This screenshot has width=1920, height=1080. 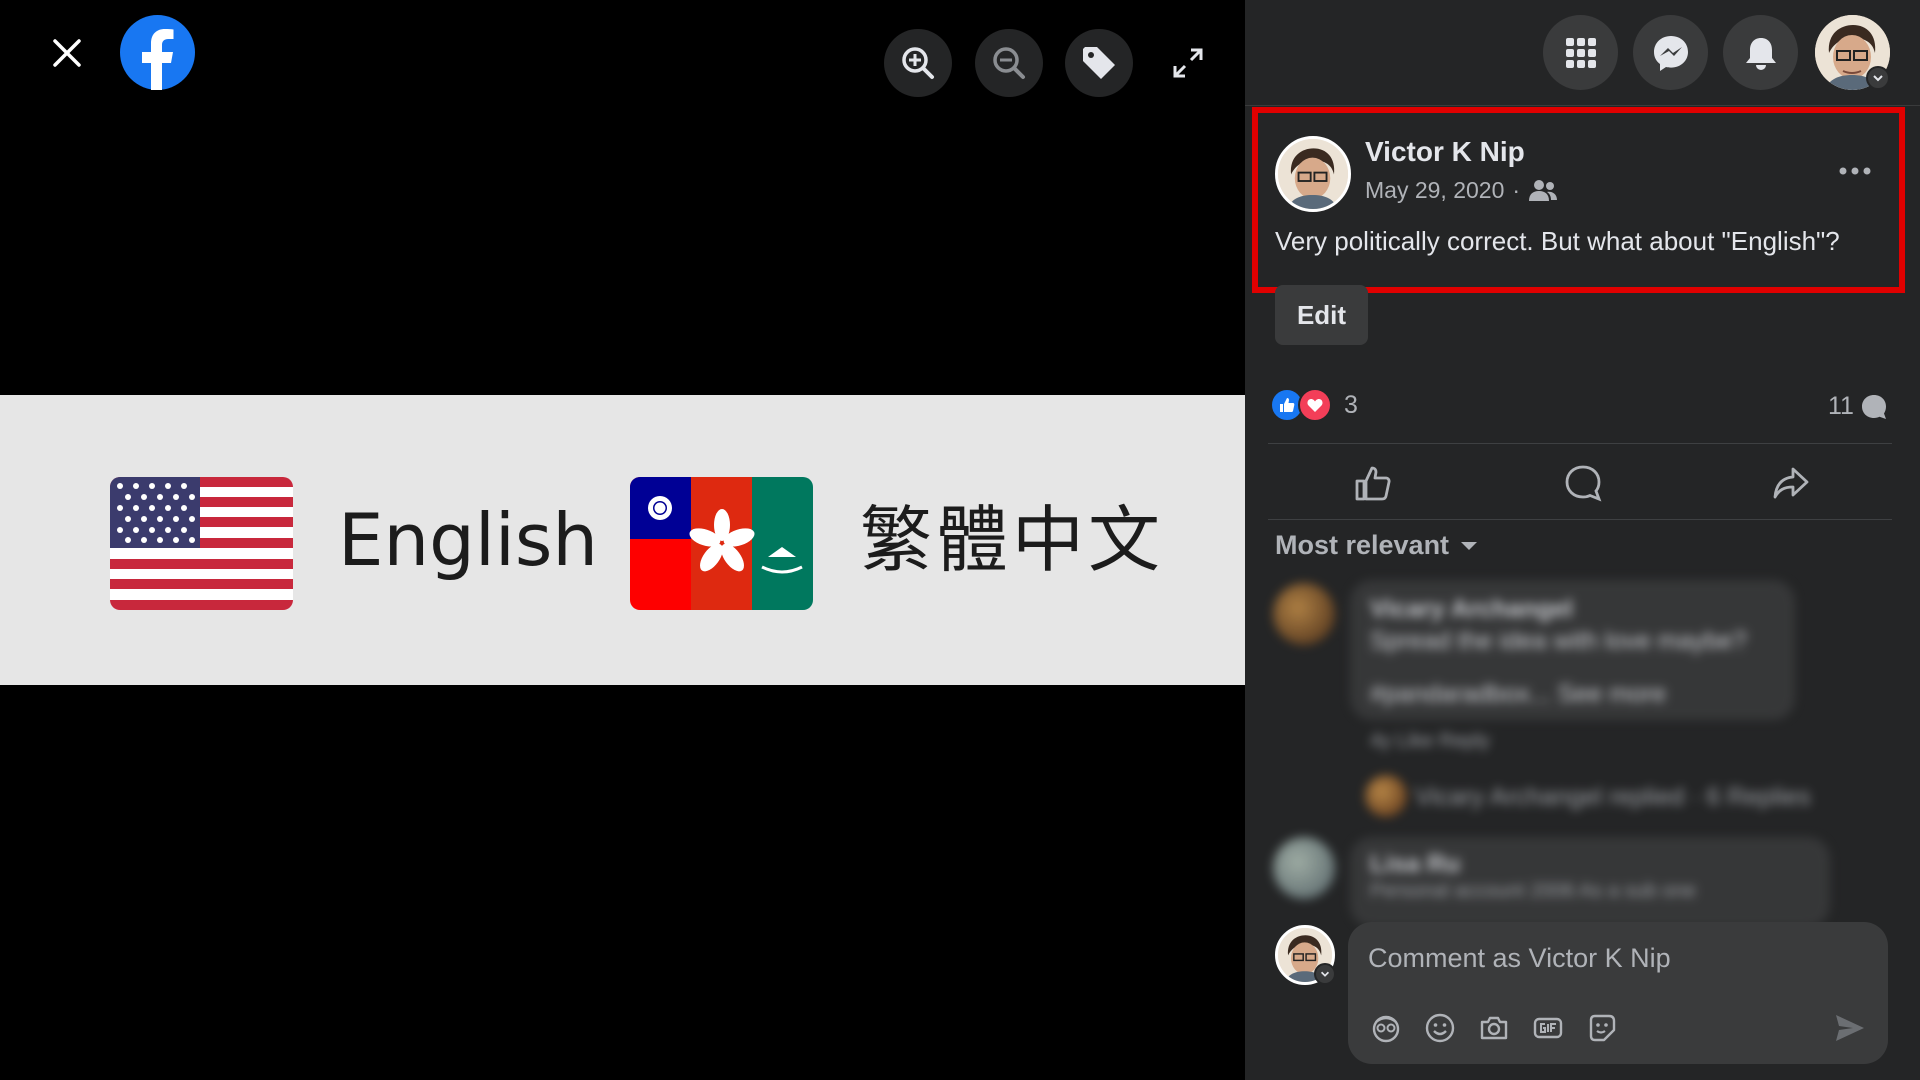 I want to click on grid-menu-icon, so click(x=1580, y=52).